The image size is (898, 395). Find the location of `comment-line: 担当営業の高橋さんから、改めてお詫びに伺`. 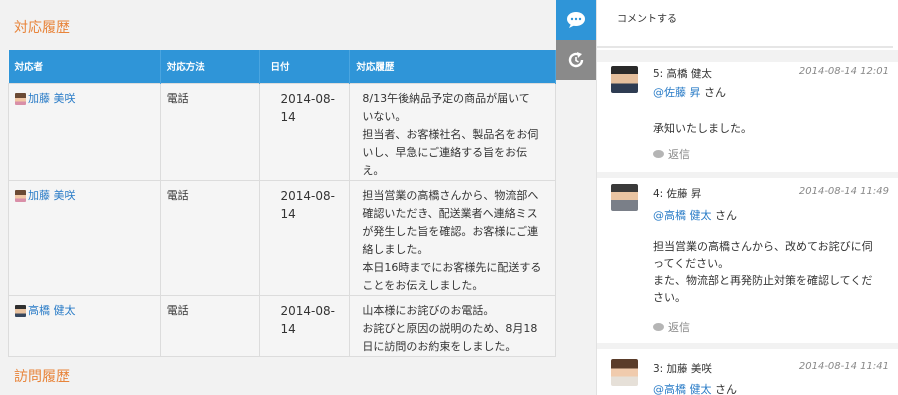

comment-line: 担当営業の高橋さんから、改めてお詫びに伺 is located at coordinates (763, 246).